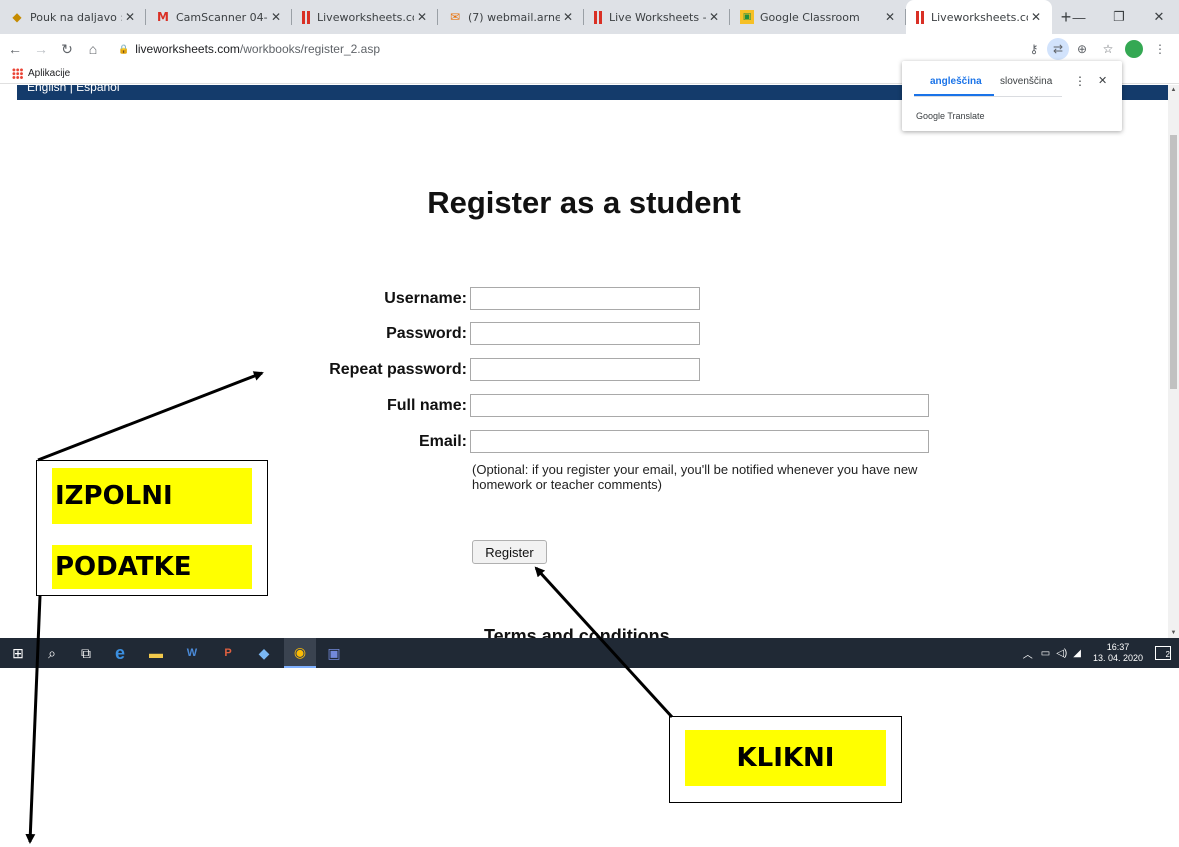  What do you see at coordinates (17, 17) in the screenshot?
I see `school-favicon-icon: ◆` at bounding box center [17, 17].